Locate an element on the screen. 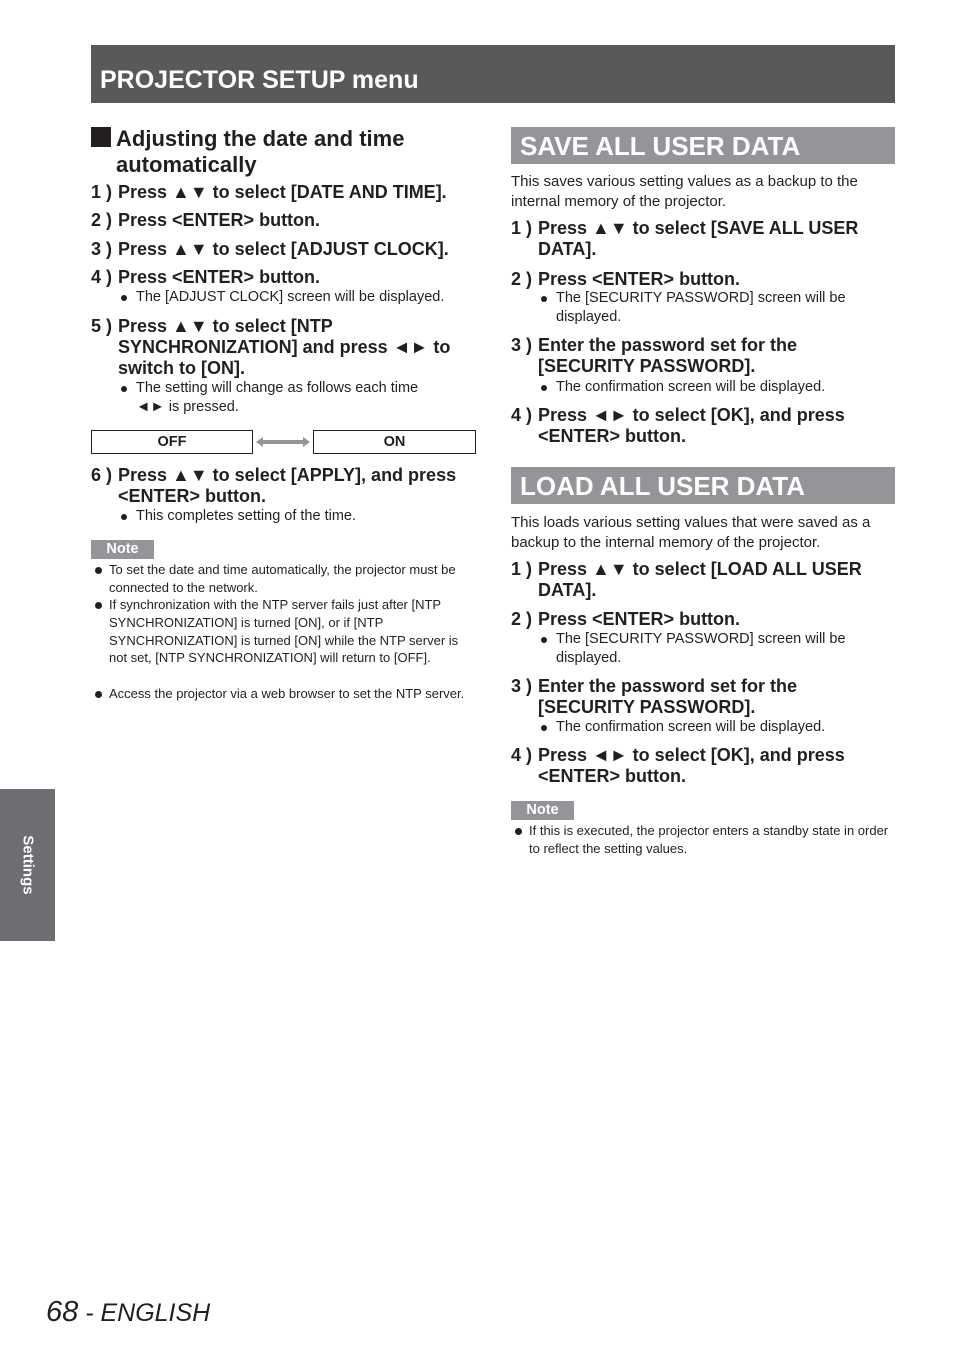 This screenshot has height=1350, width=954. page-number: 68 is located at coordinates (62, 1312).